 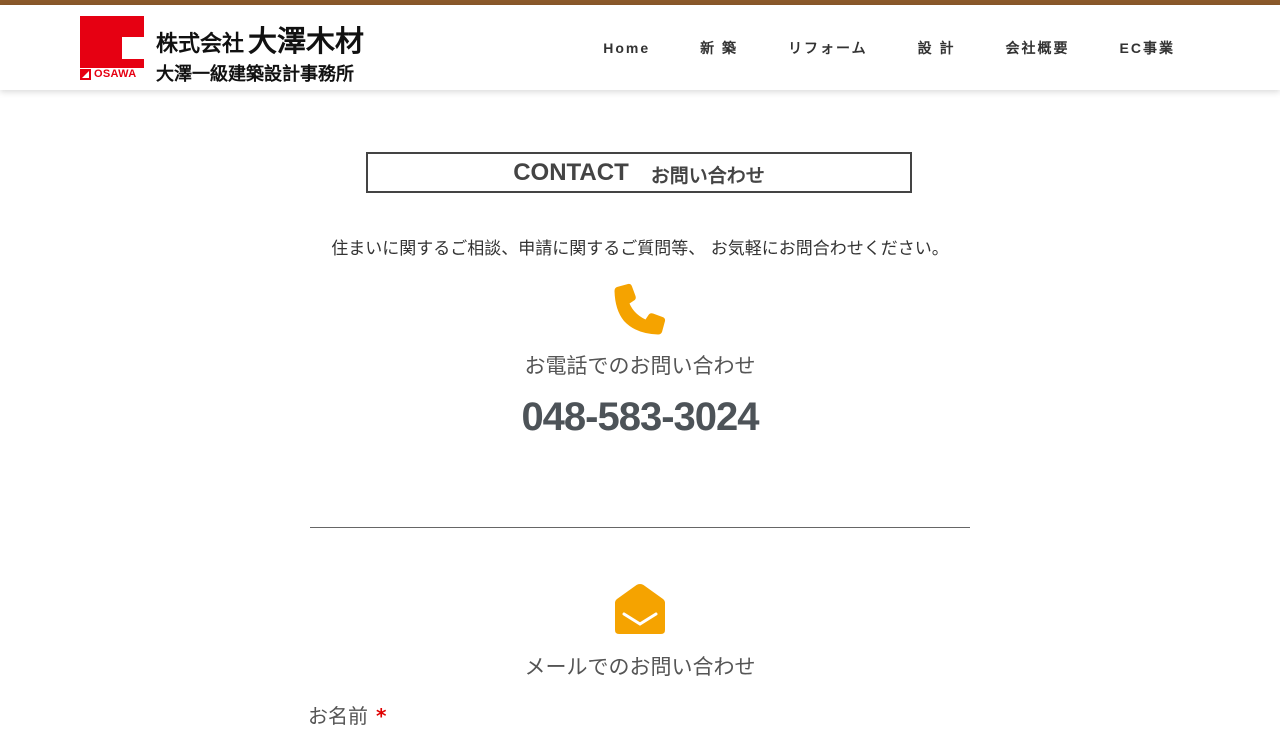 I want to click on mail-section-heading: メールでのお問い合わせ, so click(x=640, y=667).